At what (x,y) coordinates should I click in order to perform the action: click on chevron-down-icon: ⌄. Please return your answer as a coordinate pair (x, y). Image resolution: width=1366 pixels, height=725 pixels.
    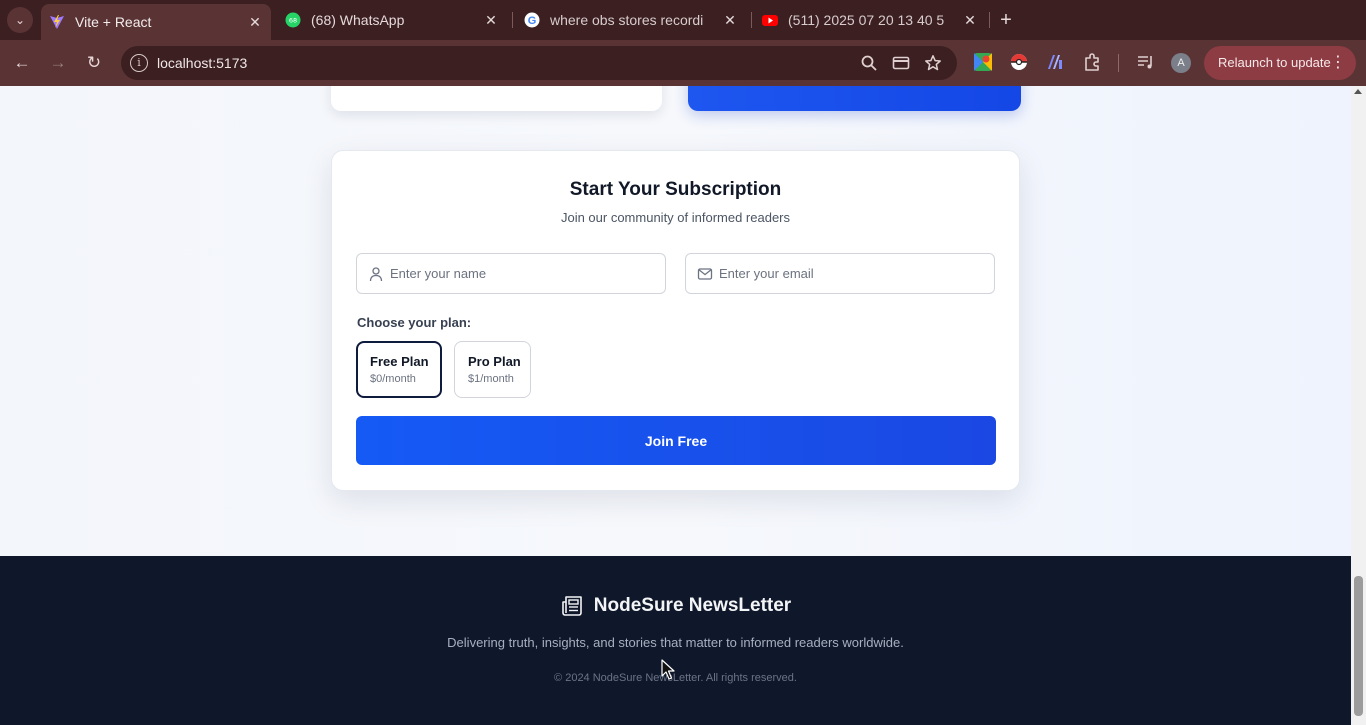
    Looking at the image, I should click on (20, 20).